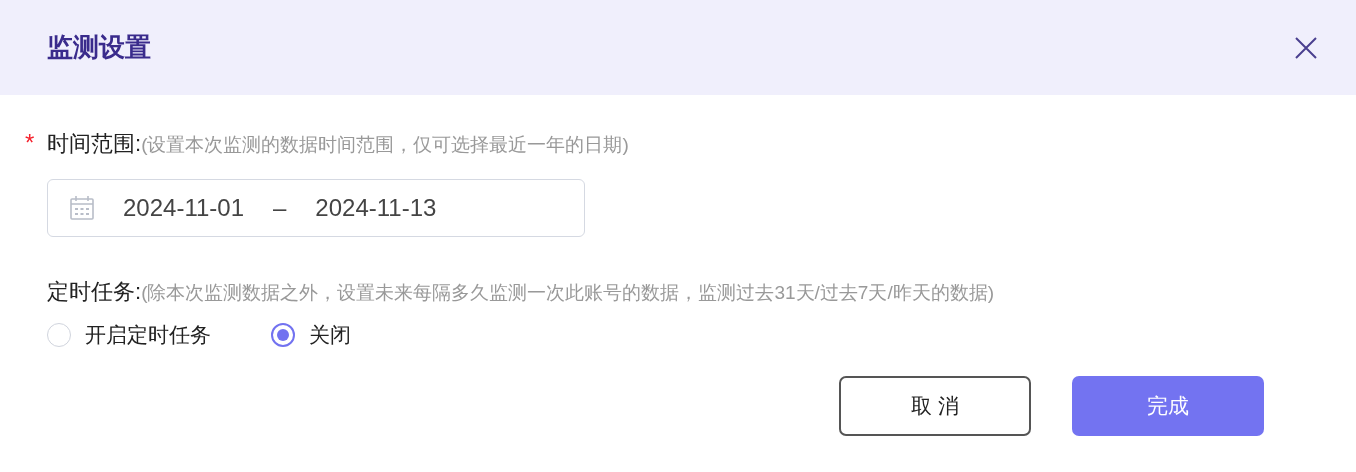  I want to click on start-date: 2024-11-01, so click(183, 208).